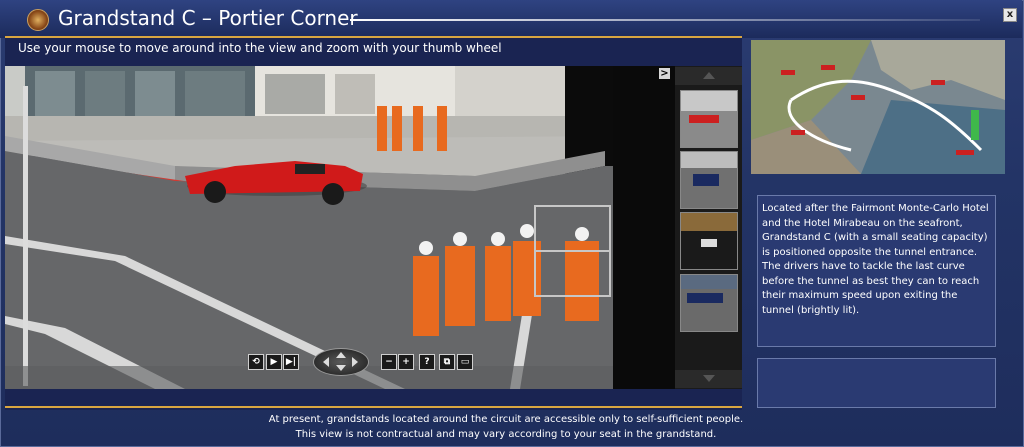 This screenshot has width=1024, height=447. What do you see at coordinates (664, 73) in the screenshot?
I see `collapse-thumbnails-button: >` at bounding box center [664, 73].